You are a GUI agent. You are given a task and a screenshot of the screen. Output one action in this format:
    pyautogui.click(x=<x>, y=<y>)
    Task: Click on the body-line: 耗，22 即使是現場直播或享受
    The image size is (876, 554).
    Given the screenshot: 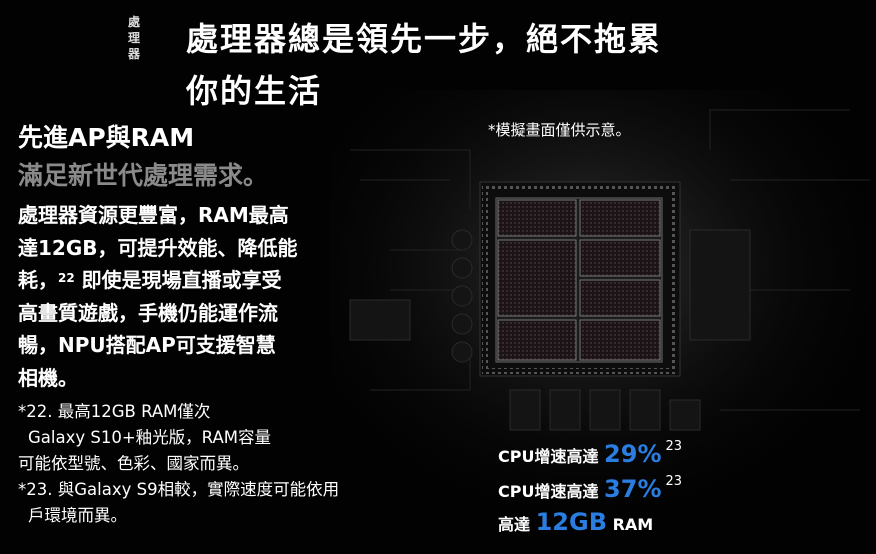 What is the action you would take?
    pyautogui.click(x=183, y=280)
    